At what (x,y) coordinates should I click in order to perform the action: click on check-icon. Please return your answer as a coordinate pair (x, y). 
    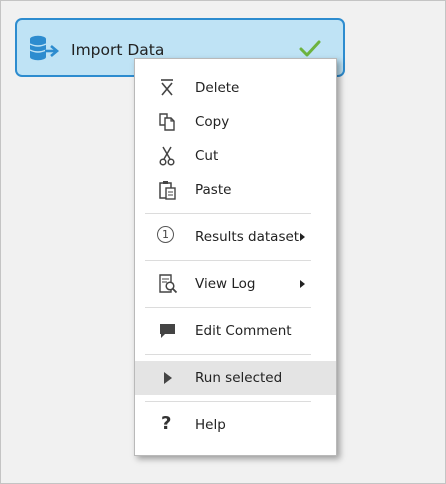
    Looking at the image, I should click on (310, 48).